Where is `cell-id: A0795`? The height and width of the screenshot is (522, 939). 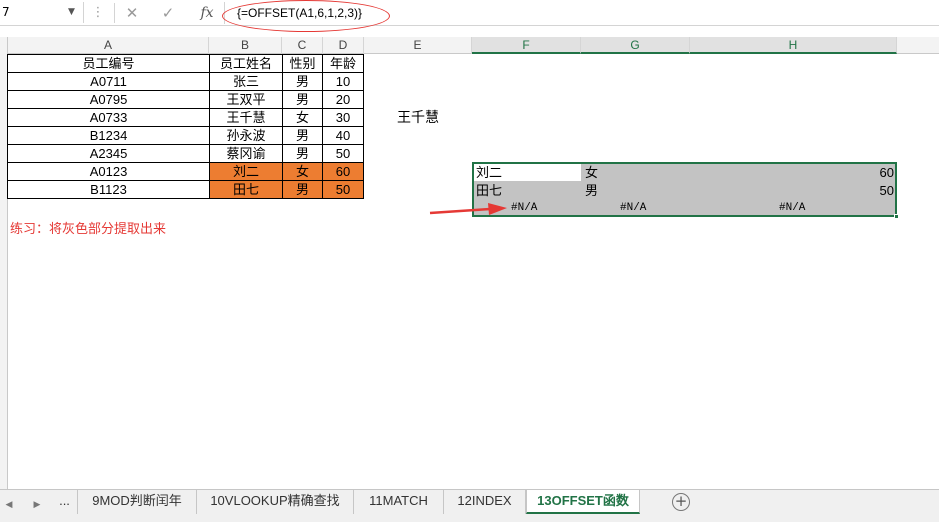
cell-id: A0795 is located at coordinates (108, 100).